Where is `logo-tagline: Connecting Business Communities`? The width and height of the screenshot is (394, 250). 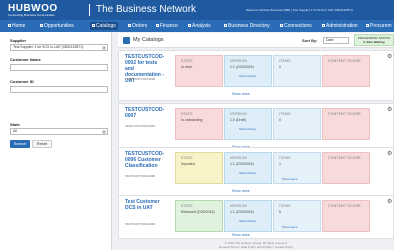
logo-tagline: Connecting Business Communities is located at coordinates (31, 15).